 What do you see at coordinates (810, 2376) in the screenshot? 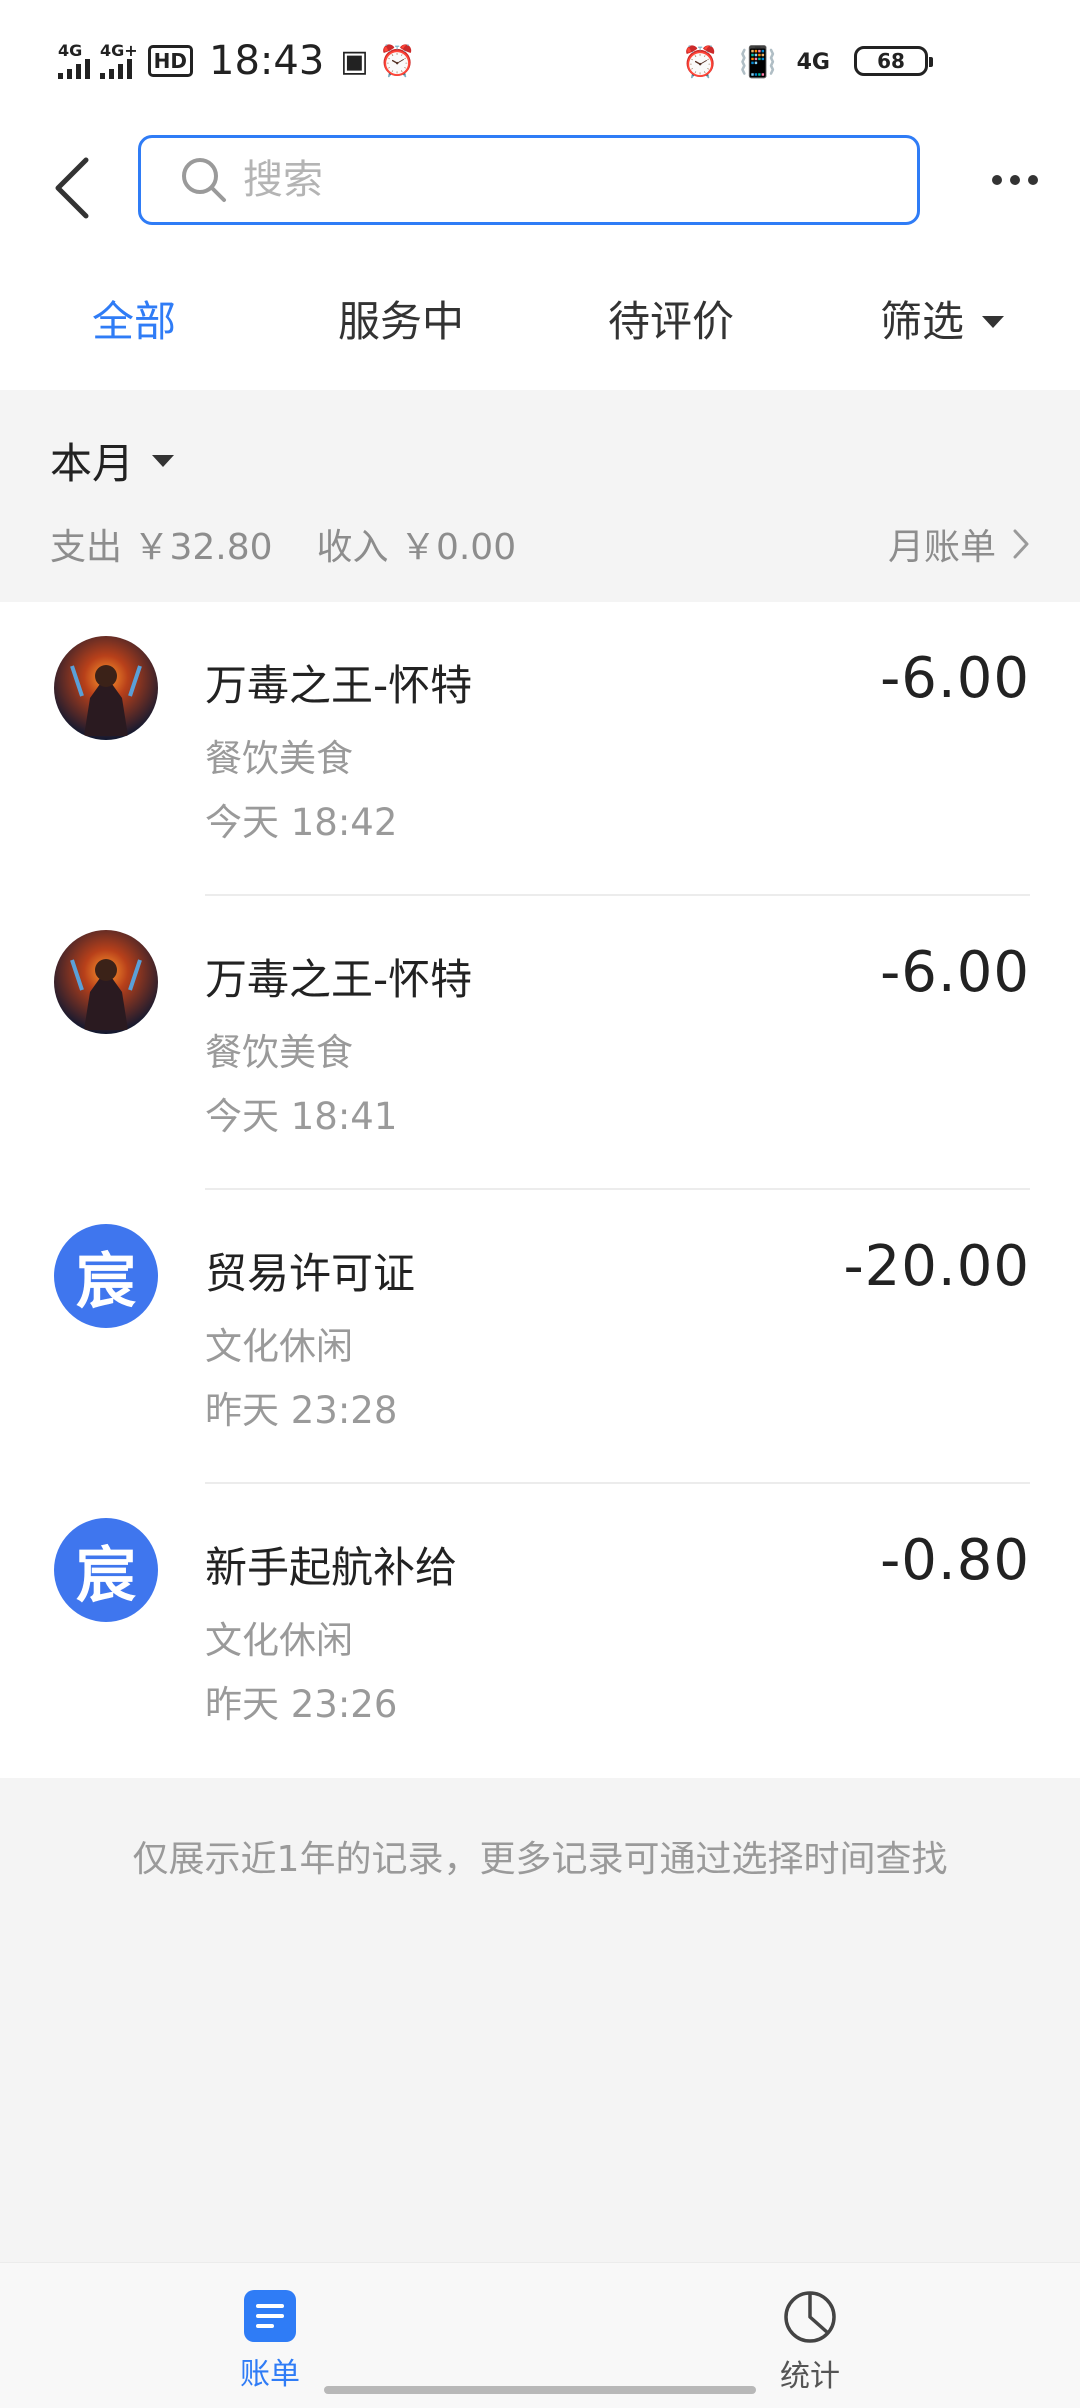
I see `nav-statistics-label: 统计` at bounding box center [810, 2376].